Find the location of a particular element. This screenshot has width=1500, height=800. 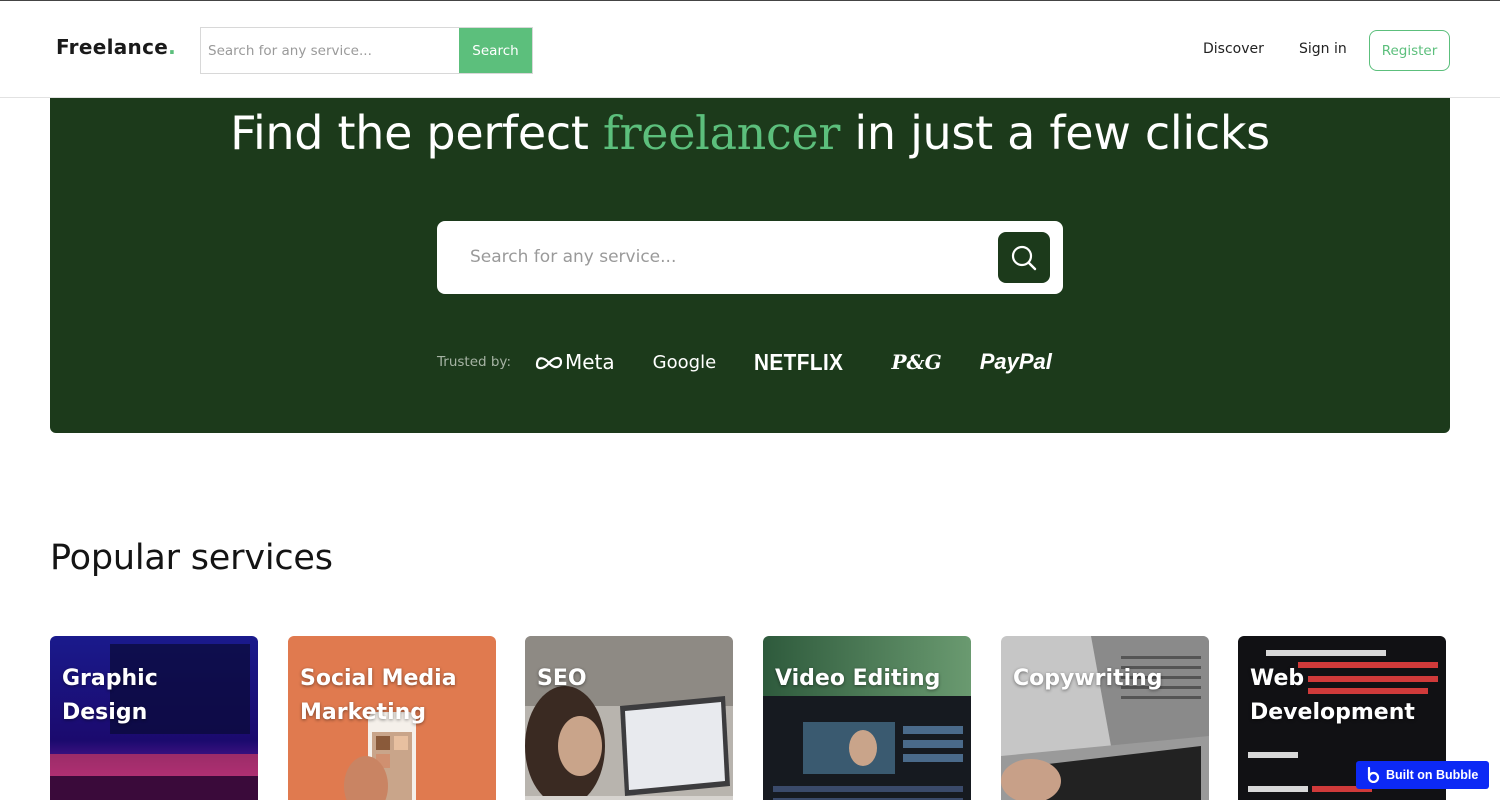

meta-logo-text: Meta is located at coordinates (590, 362).